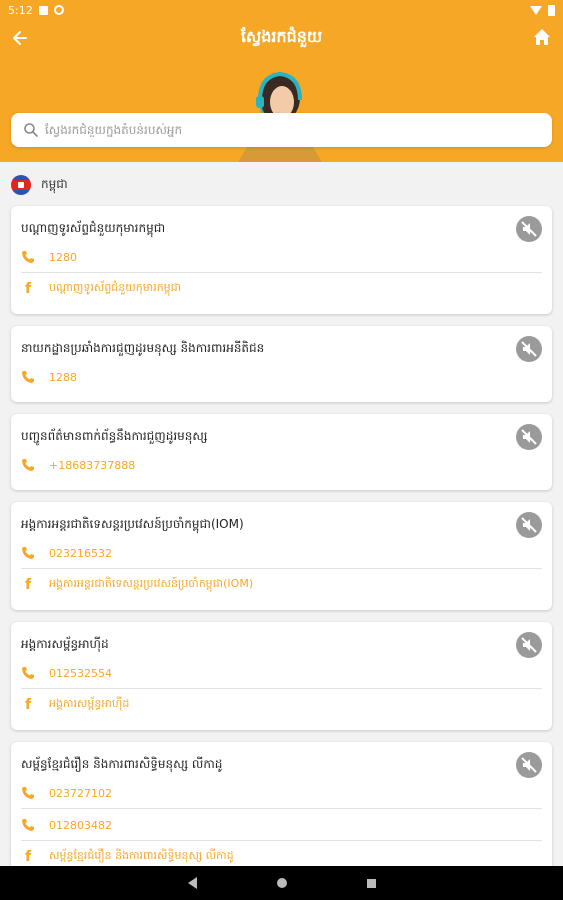 The width and height of the screenshot is (563, 900). Describe the element at coordinates (65, 644) in the screenshot. I see `contact-name: អង្គការសម្ព័ន្ធអាហ៊ីដ` at that location.